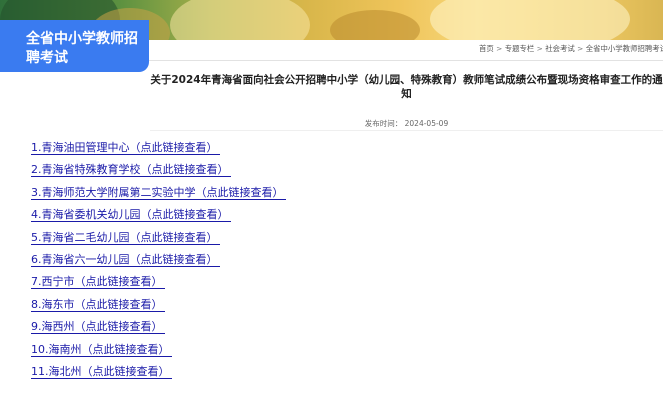  Describe the element at coordinates (240, 20) in the screenshot. I see `banner-highlight` at that location.